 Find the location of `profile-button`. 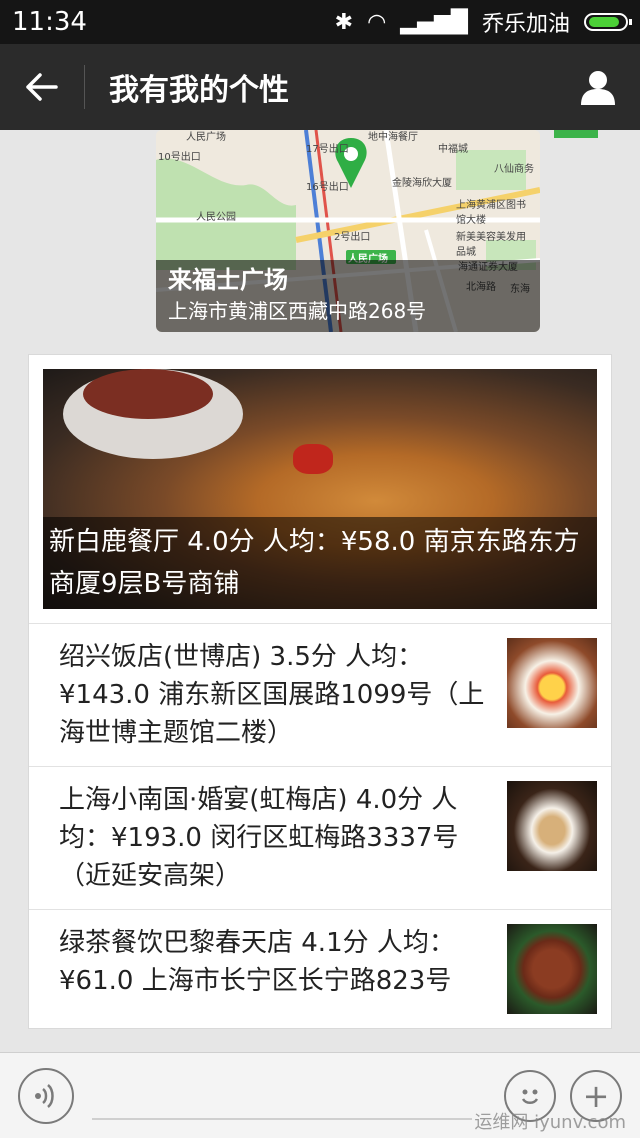

profile-button is located at coordinates (598, 87).